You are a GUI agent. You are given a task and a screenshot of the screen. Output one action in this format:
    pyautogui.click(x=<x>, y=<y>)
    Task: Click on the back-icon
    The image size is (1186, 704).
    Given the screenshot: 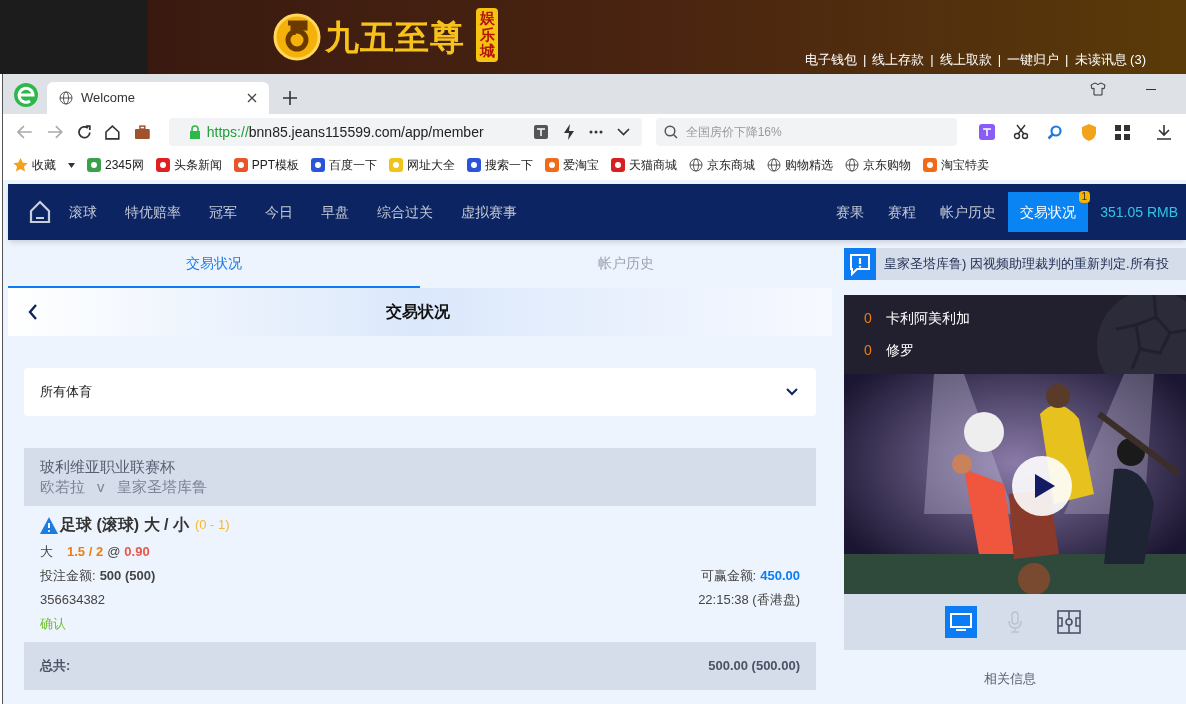 What is the action you would take?
    pyautogui.click(x=33, y=312)
    